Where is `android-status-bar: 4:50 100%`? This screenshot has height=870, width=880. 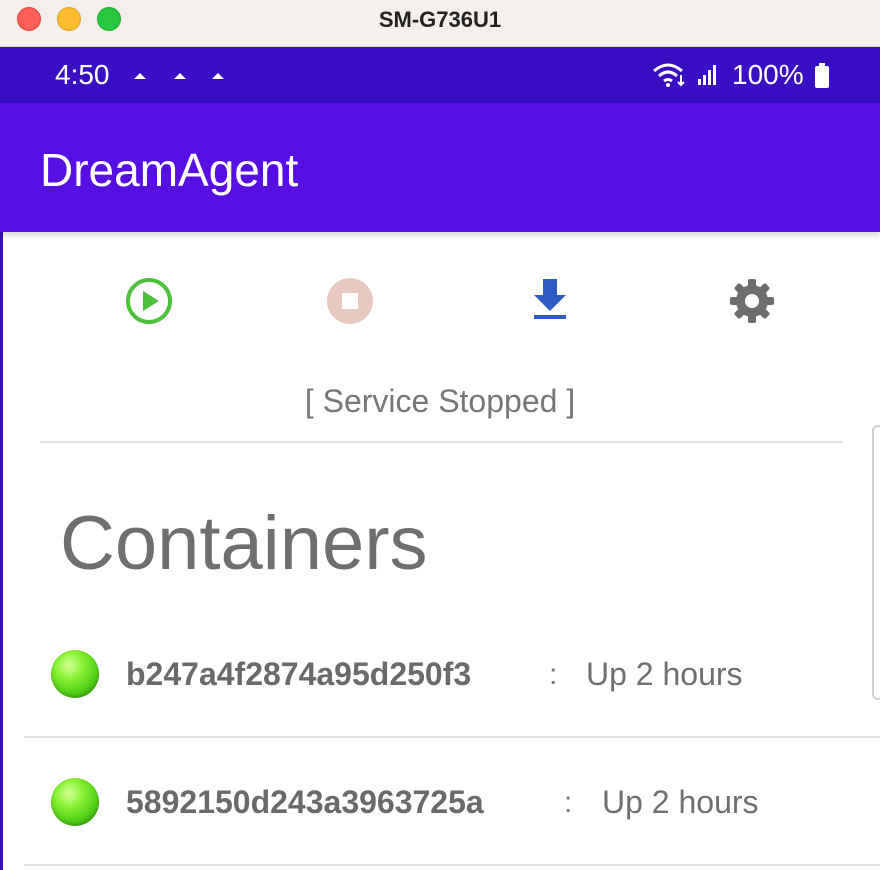 android-status-bar: 4:50 100% is located at coordinates (440, 75).